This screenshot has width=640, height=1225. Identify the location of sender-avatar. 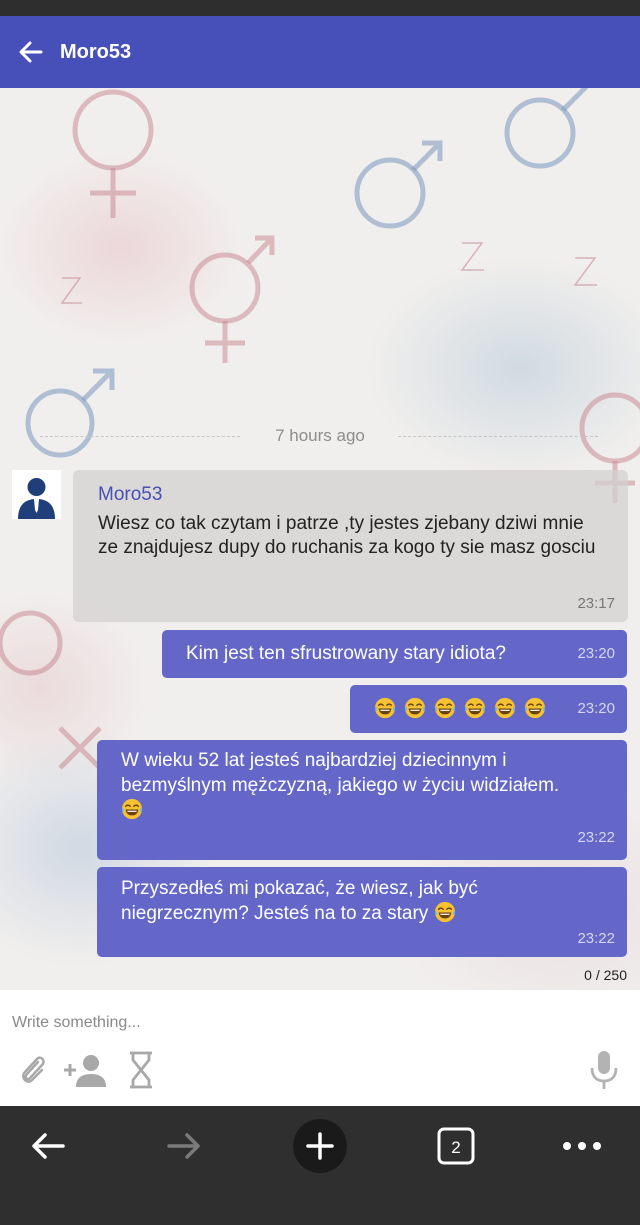
(36, 494).